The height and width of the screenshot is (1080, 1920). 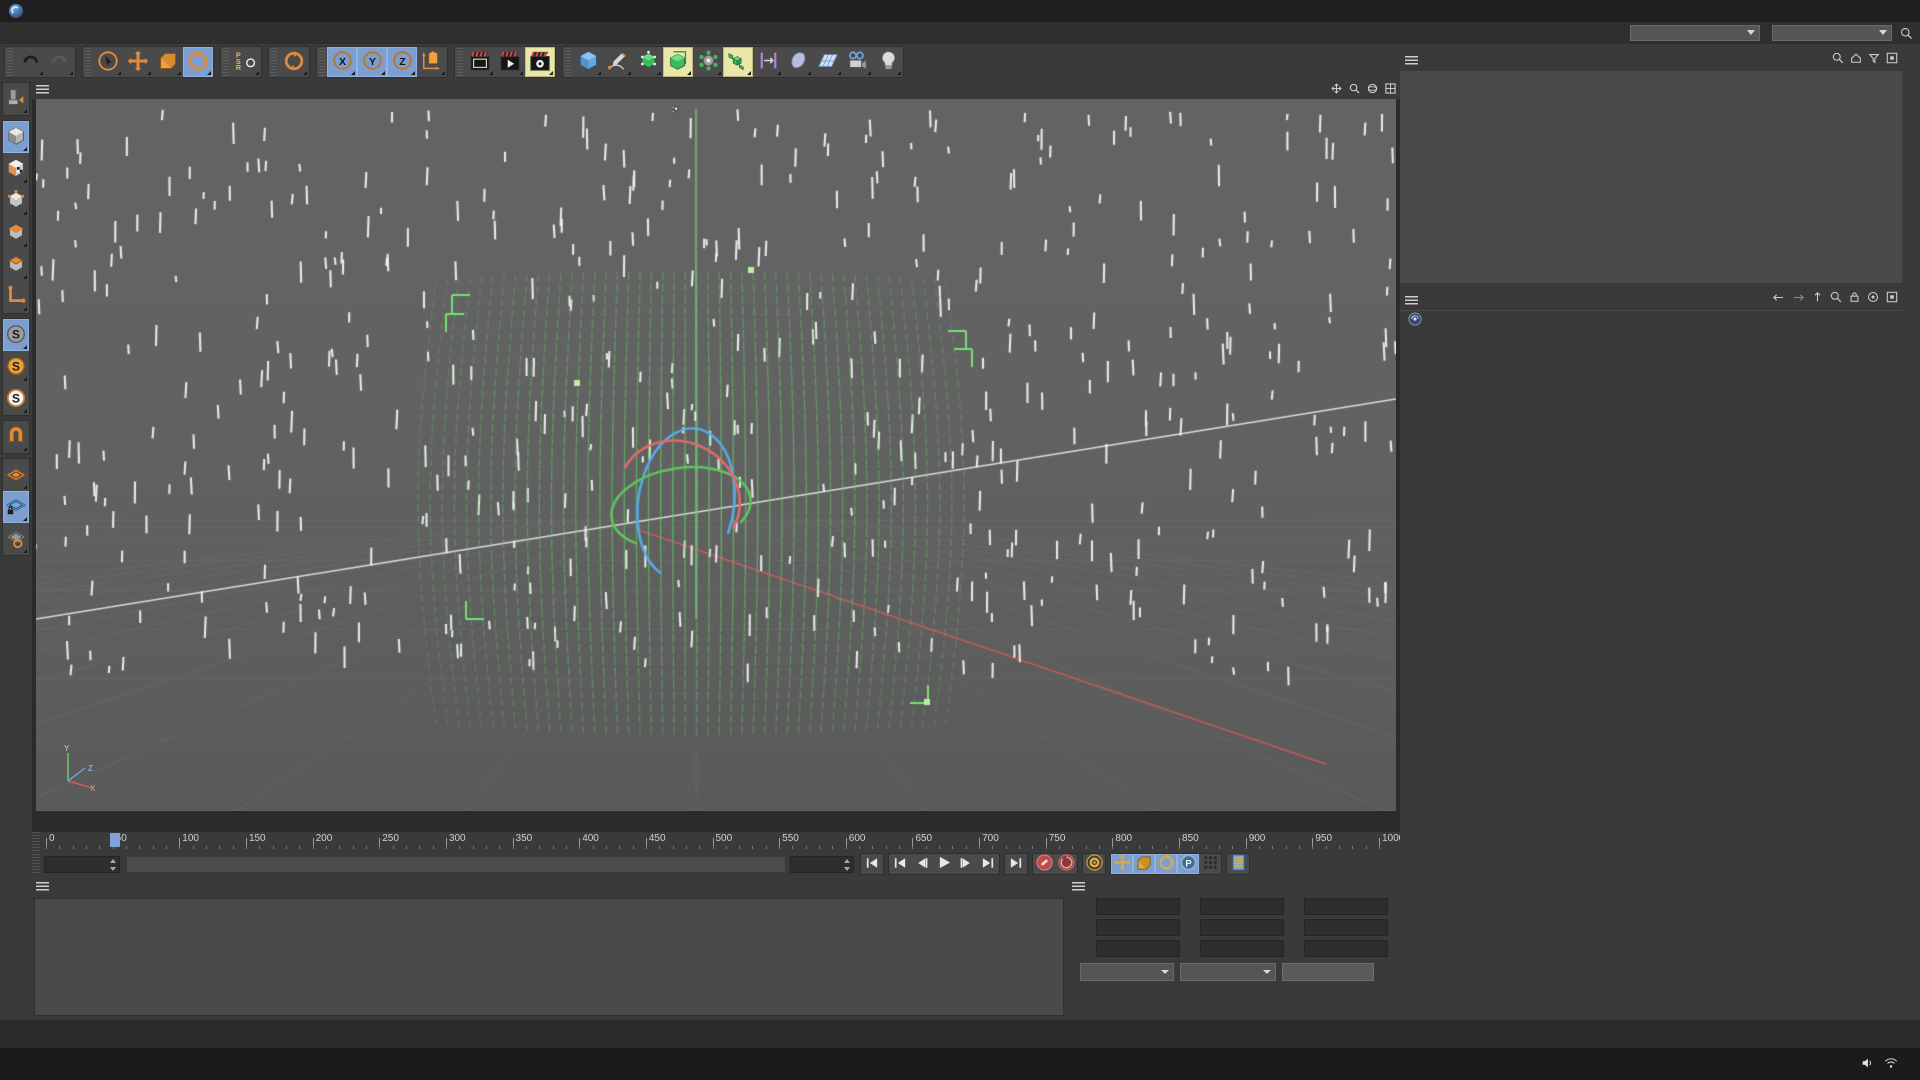 I want to click on quantize-button: S, so click(x=16, y=399).